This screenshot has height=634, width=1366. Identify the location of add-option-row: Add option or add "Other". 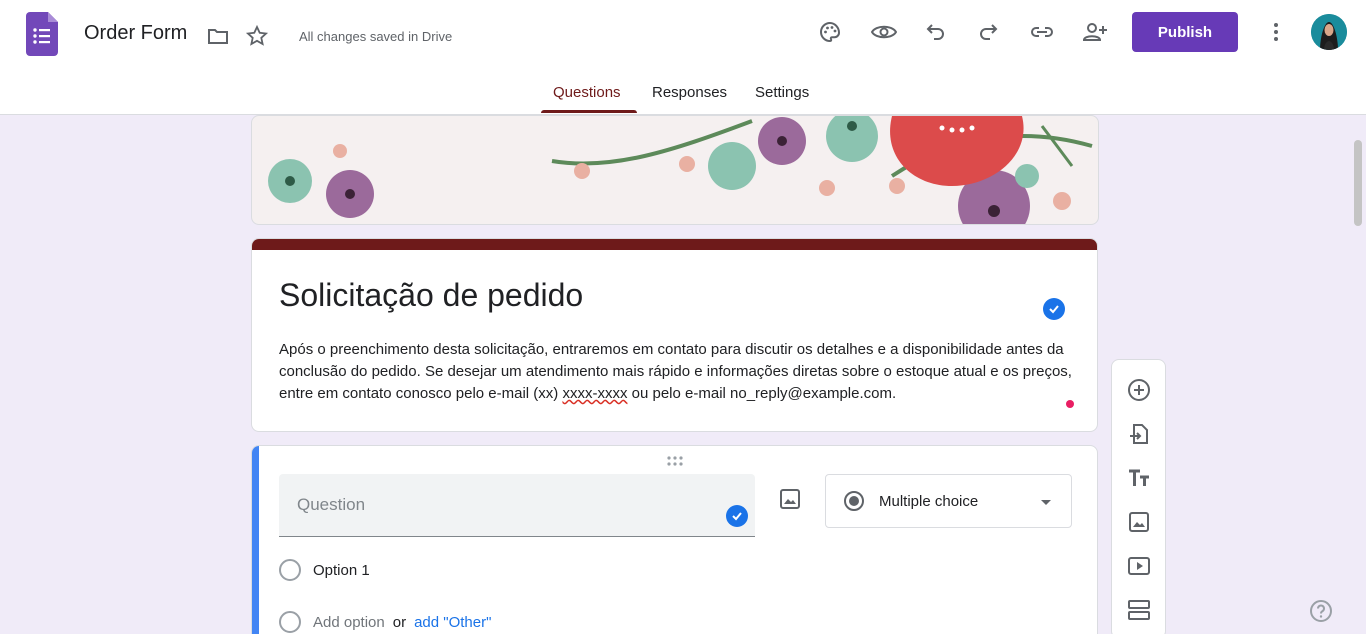
(385, 622).